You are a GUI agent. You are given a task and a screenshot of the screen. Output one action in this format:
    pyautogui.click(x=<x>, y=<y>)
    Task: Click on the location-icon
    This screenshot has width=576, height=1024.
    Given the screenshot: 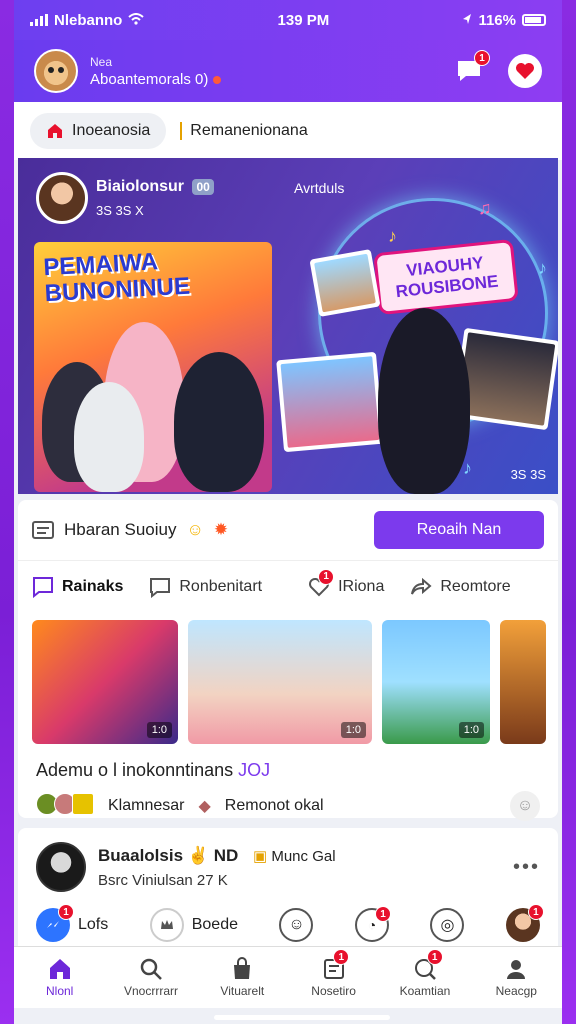 What is the action you would take?
    pyautogui.click(x=467, y=20)
    